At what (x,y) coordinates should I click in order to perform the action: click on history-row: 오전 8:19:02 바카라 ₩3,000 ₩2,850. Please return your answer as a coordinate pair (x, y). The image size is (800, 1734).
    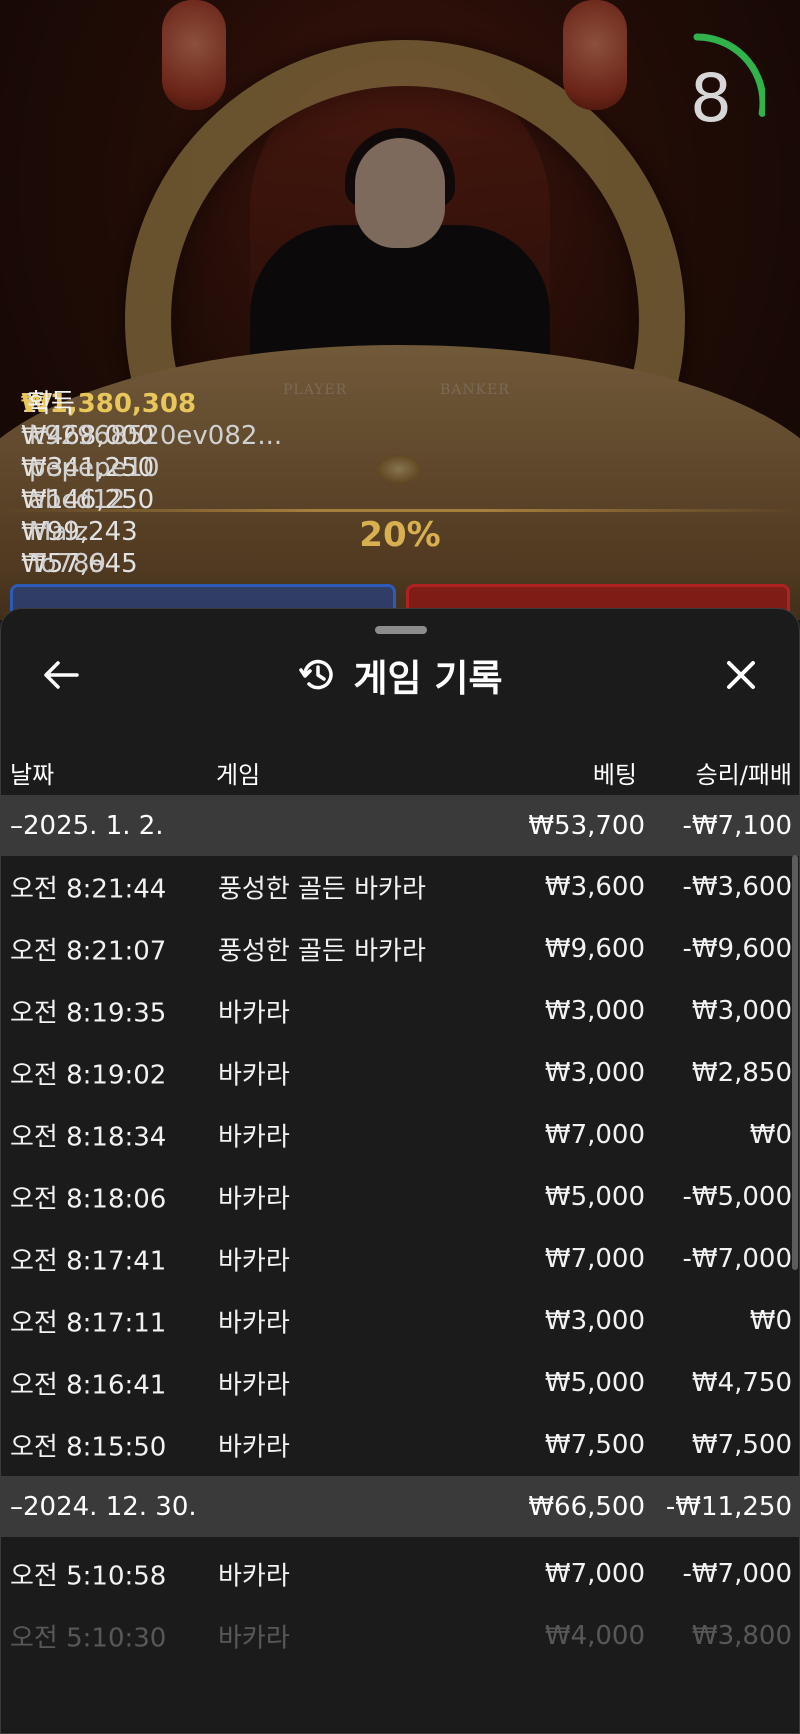
    Looking at the image, I should click on (400, 1073).